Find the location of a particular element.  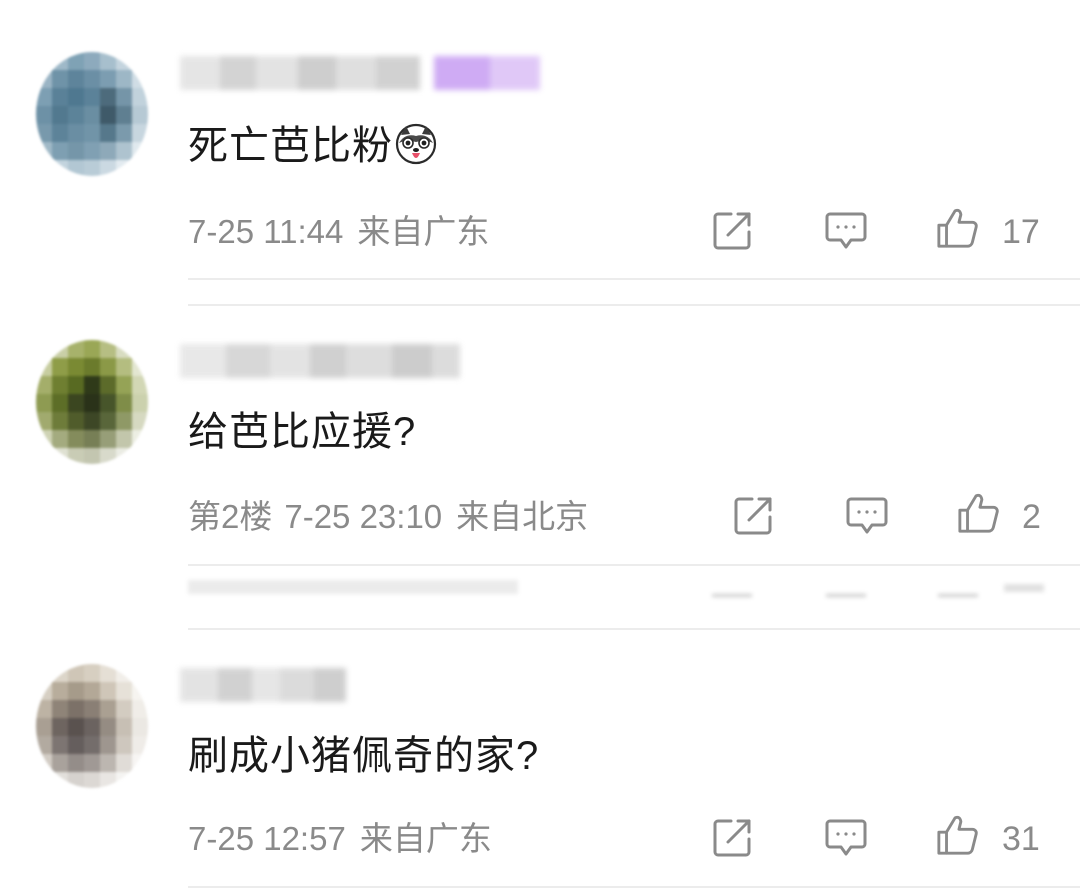

comment-timestamp: 7-25 12:57 is located at coordinates (267, 838).